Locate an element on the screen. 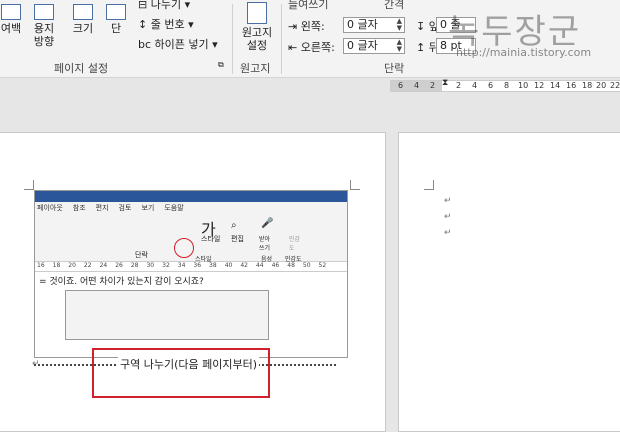 The image size is (620, 432). ruler-tick: 10 is located at coordinates (523, 85).